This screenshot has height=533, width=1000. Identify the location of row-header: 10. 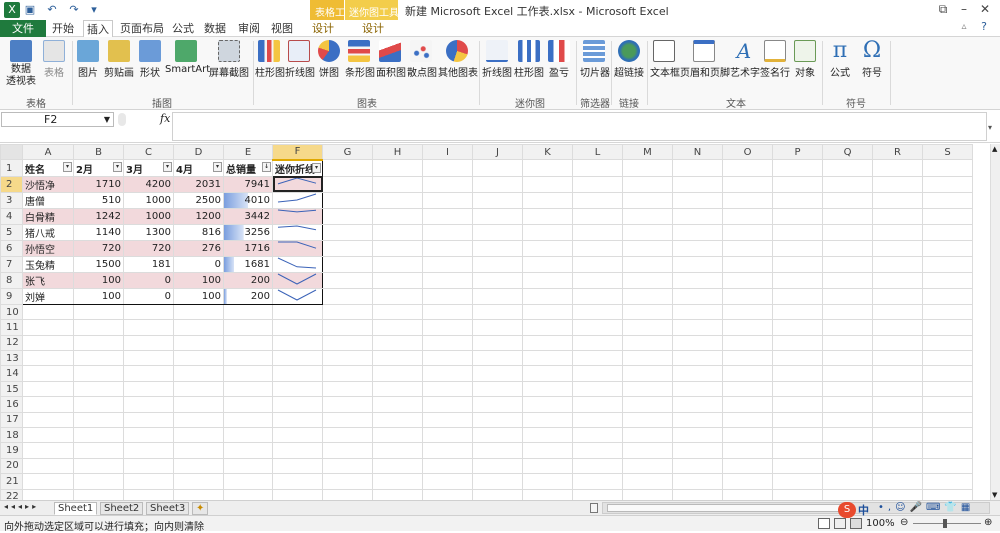
(11, 312).